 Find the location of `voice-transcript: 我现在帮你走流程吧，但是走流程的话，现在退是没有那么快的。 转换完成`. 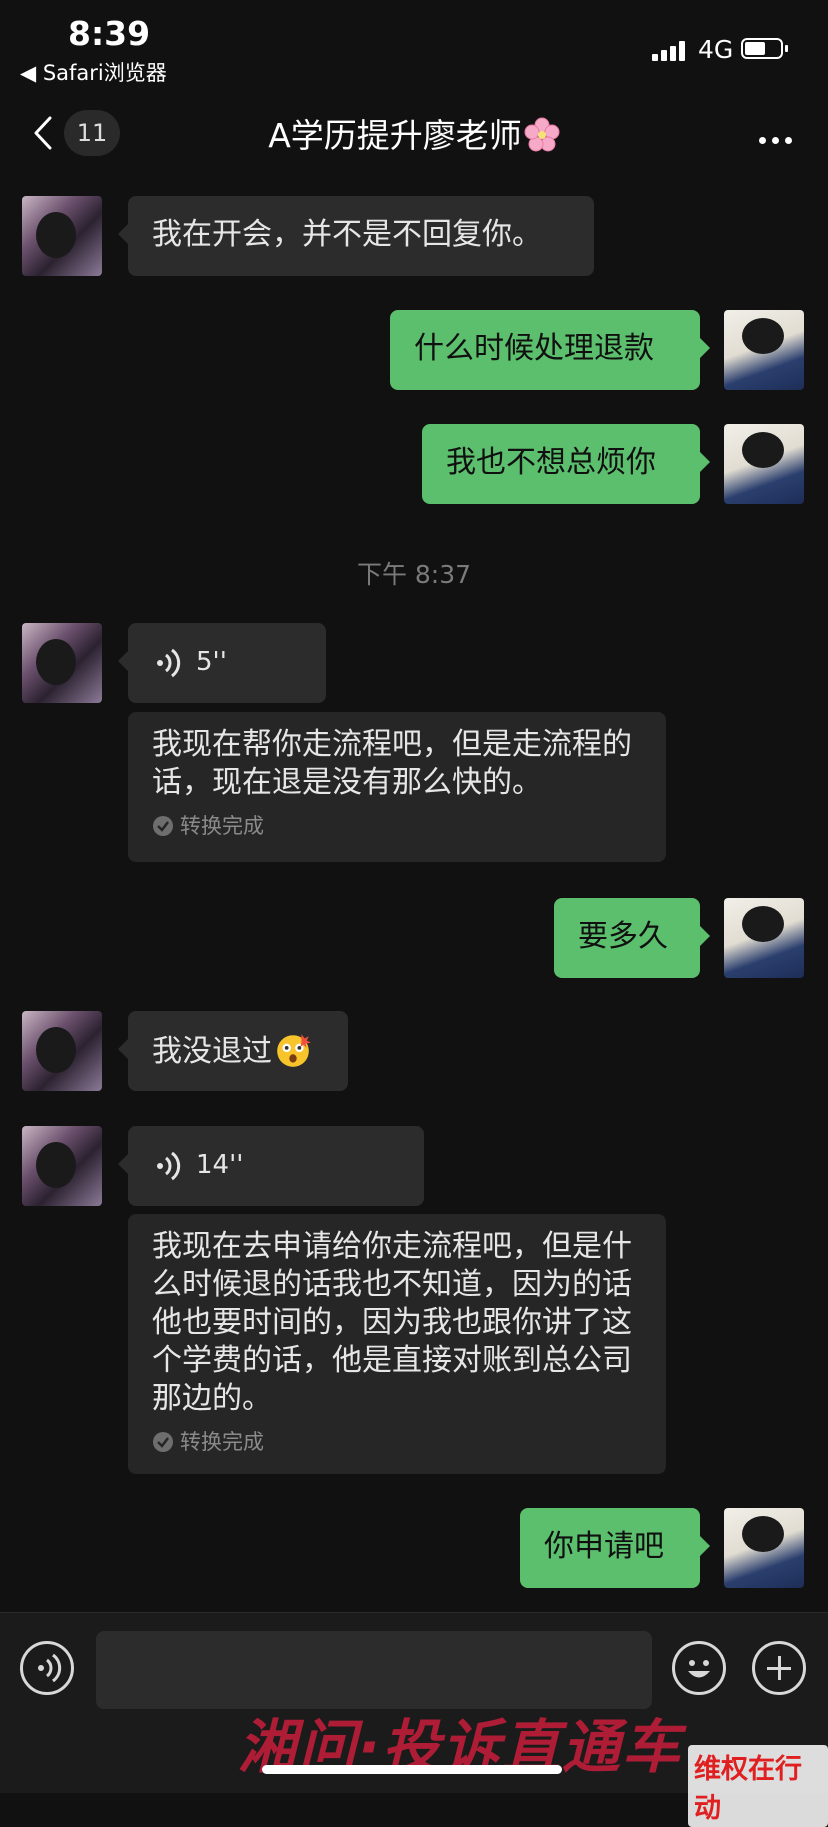

voice-transcript: 我现在帮你走流程吧，但是走流程的话，现在退是没有那么快的。 转换完成 is located at coordinates (397, 787).